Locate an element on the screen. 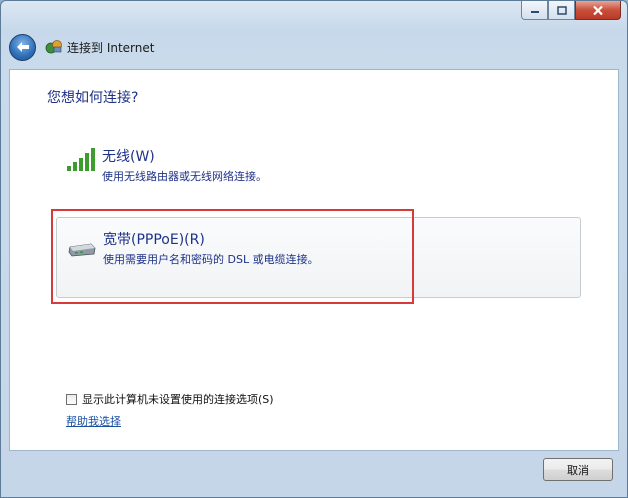 The image size is (628, 498). option-wireless-title: 无线(W) is located at coordinates (128, 157).